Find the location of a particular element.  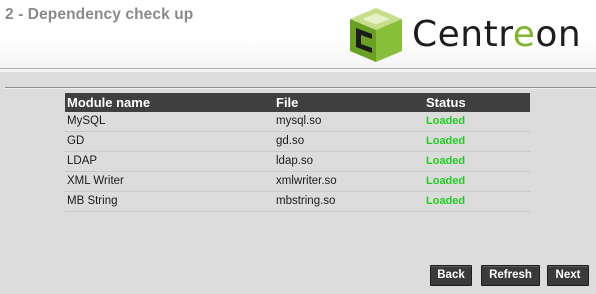

table-header-row: Module name File Status is located at coordinates (297, 102).